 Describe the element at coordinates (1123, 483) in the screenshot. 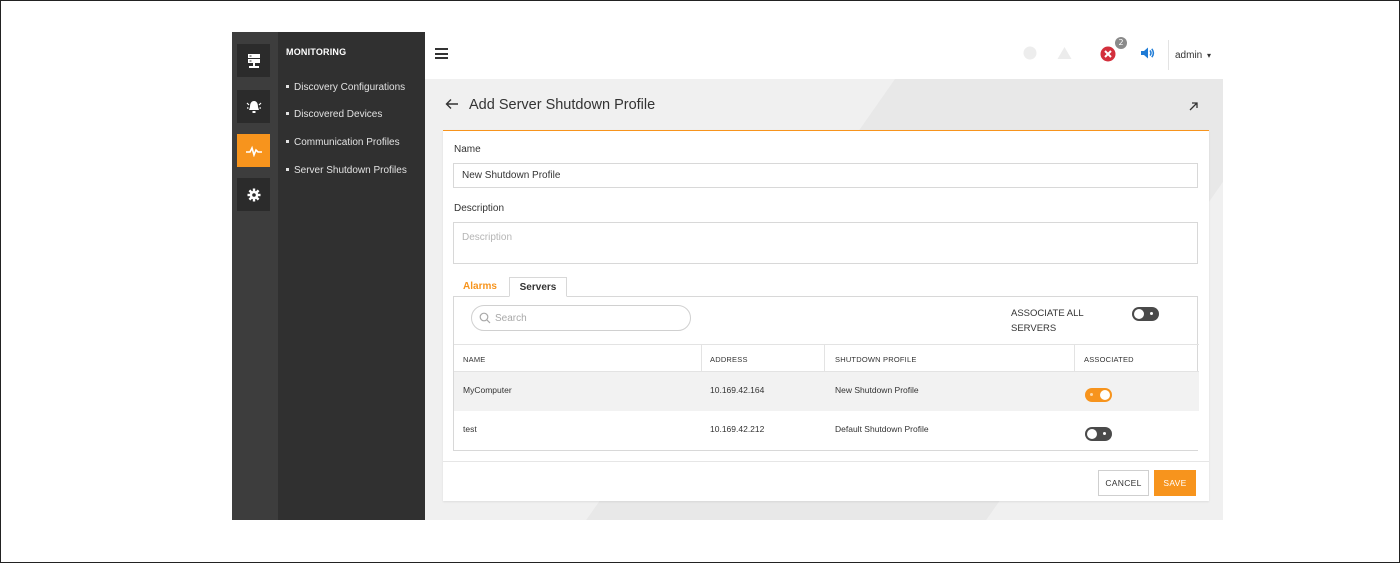

I see `cancel-button: CANCEL` at that location.